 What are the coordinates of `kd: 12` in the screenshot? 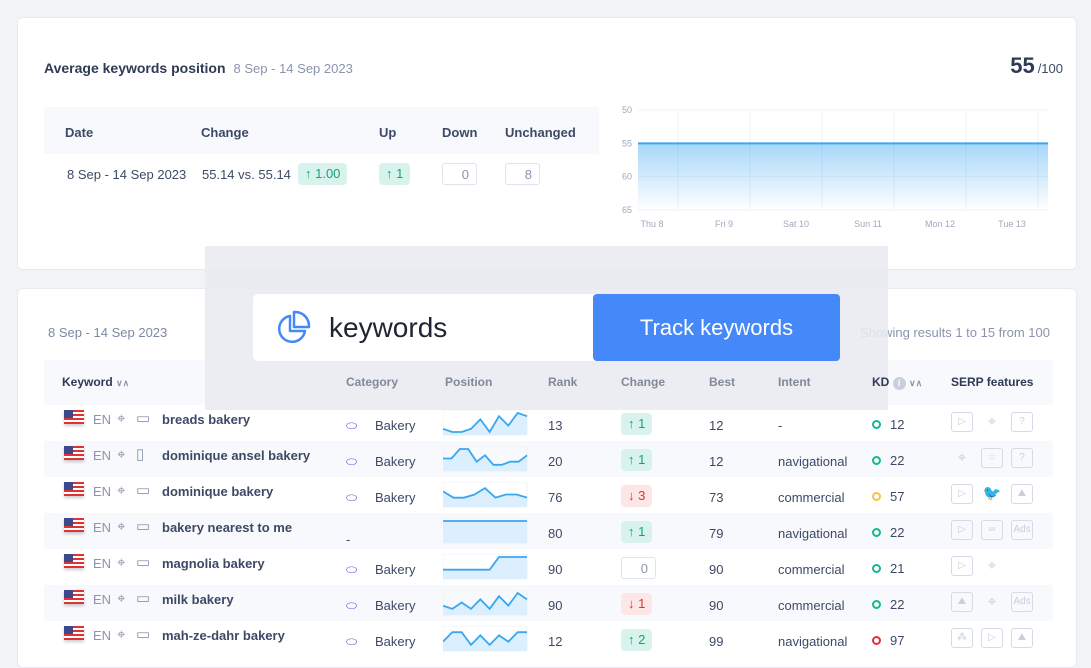 It's located at (888, 424).